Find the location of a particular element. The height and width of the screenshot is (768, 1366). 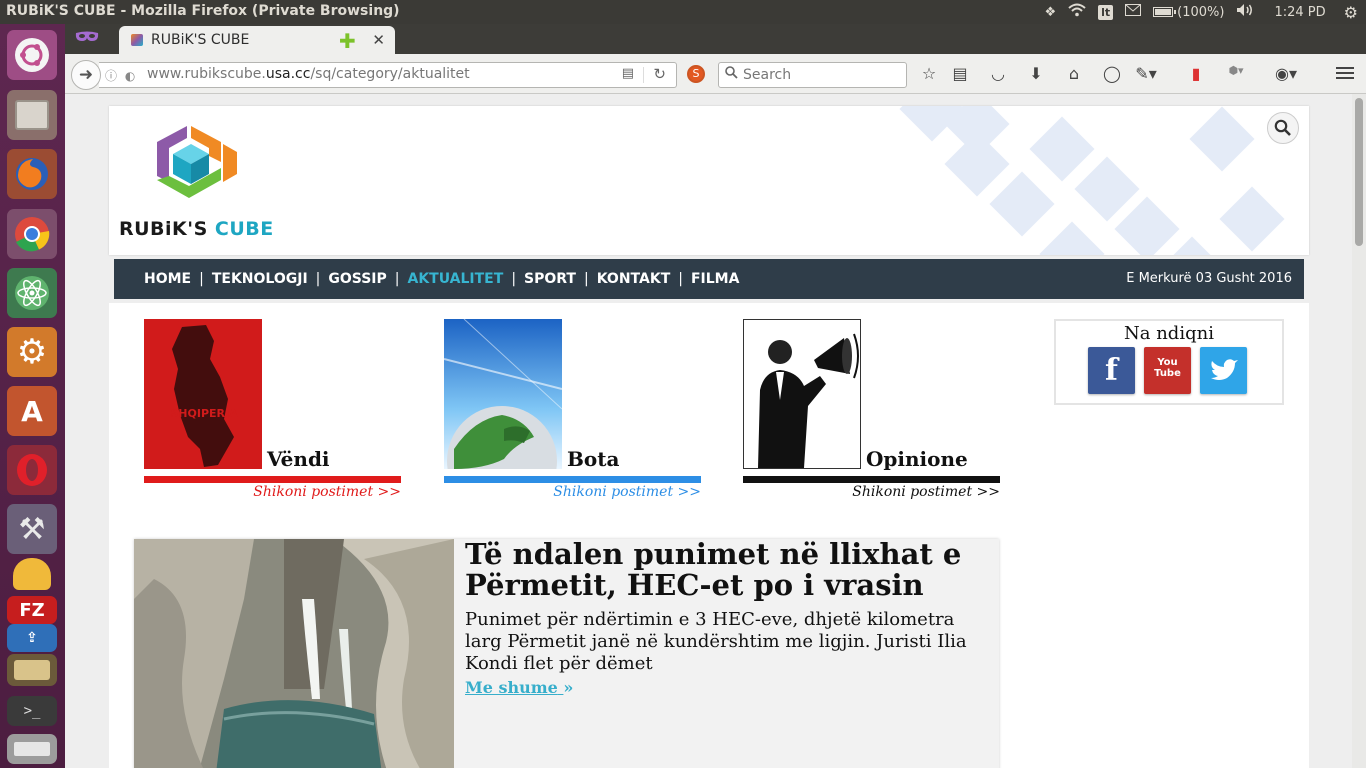

category-link-bota: Shikoni postimet >> is located at coordinates (627, 492).